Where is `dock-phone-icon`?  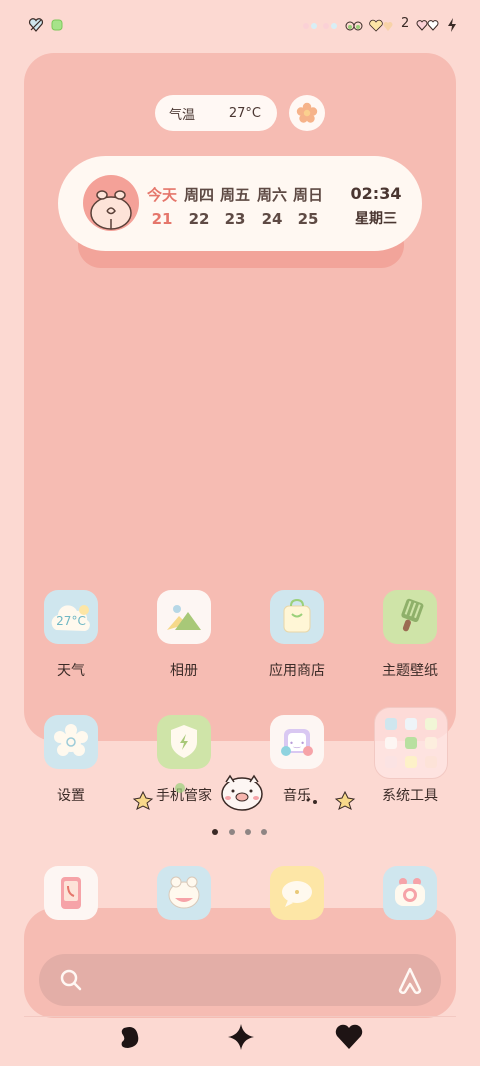 dock-phone-icon is located at coordinates (71, 893).